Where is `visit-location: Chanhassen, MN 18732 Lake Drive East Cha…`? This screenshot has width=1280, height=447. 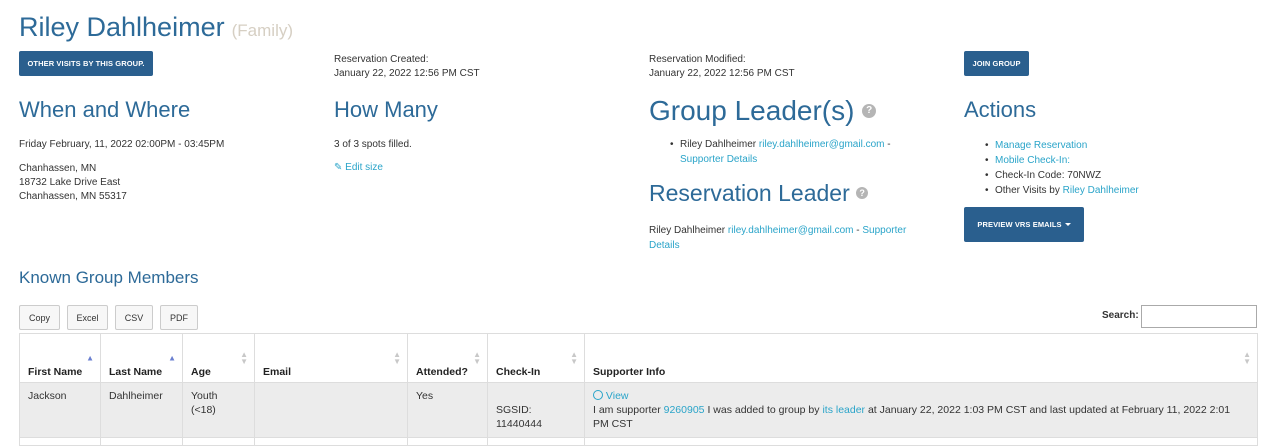 visit-location: Chanhassen, MN 18732 Lake Drive East Cha… is located at coordinates (73, 183).